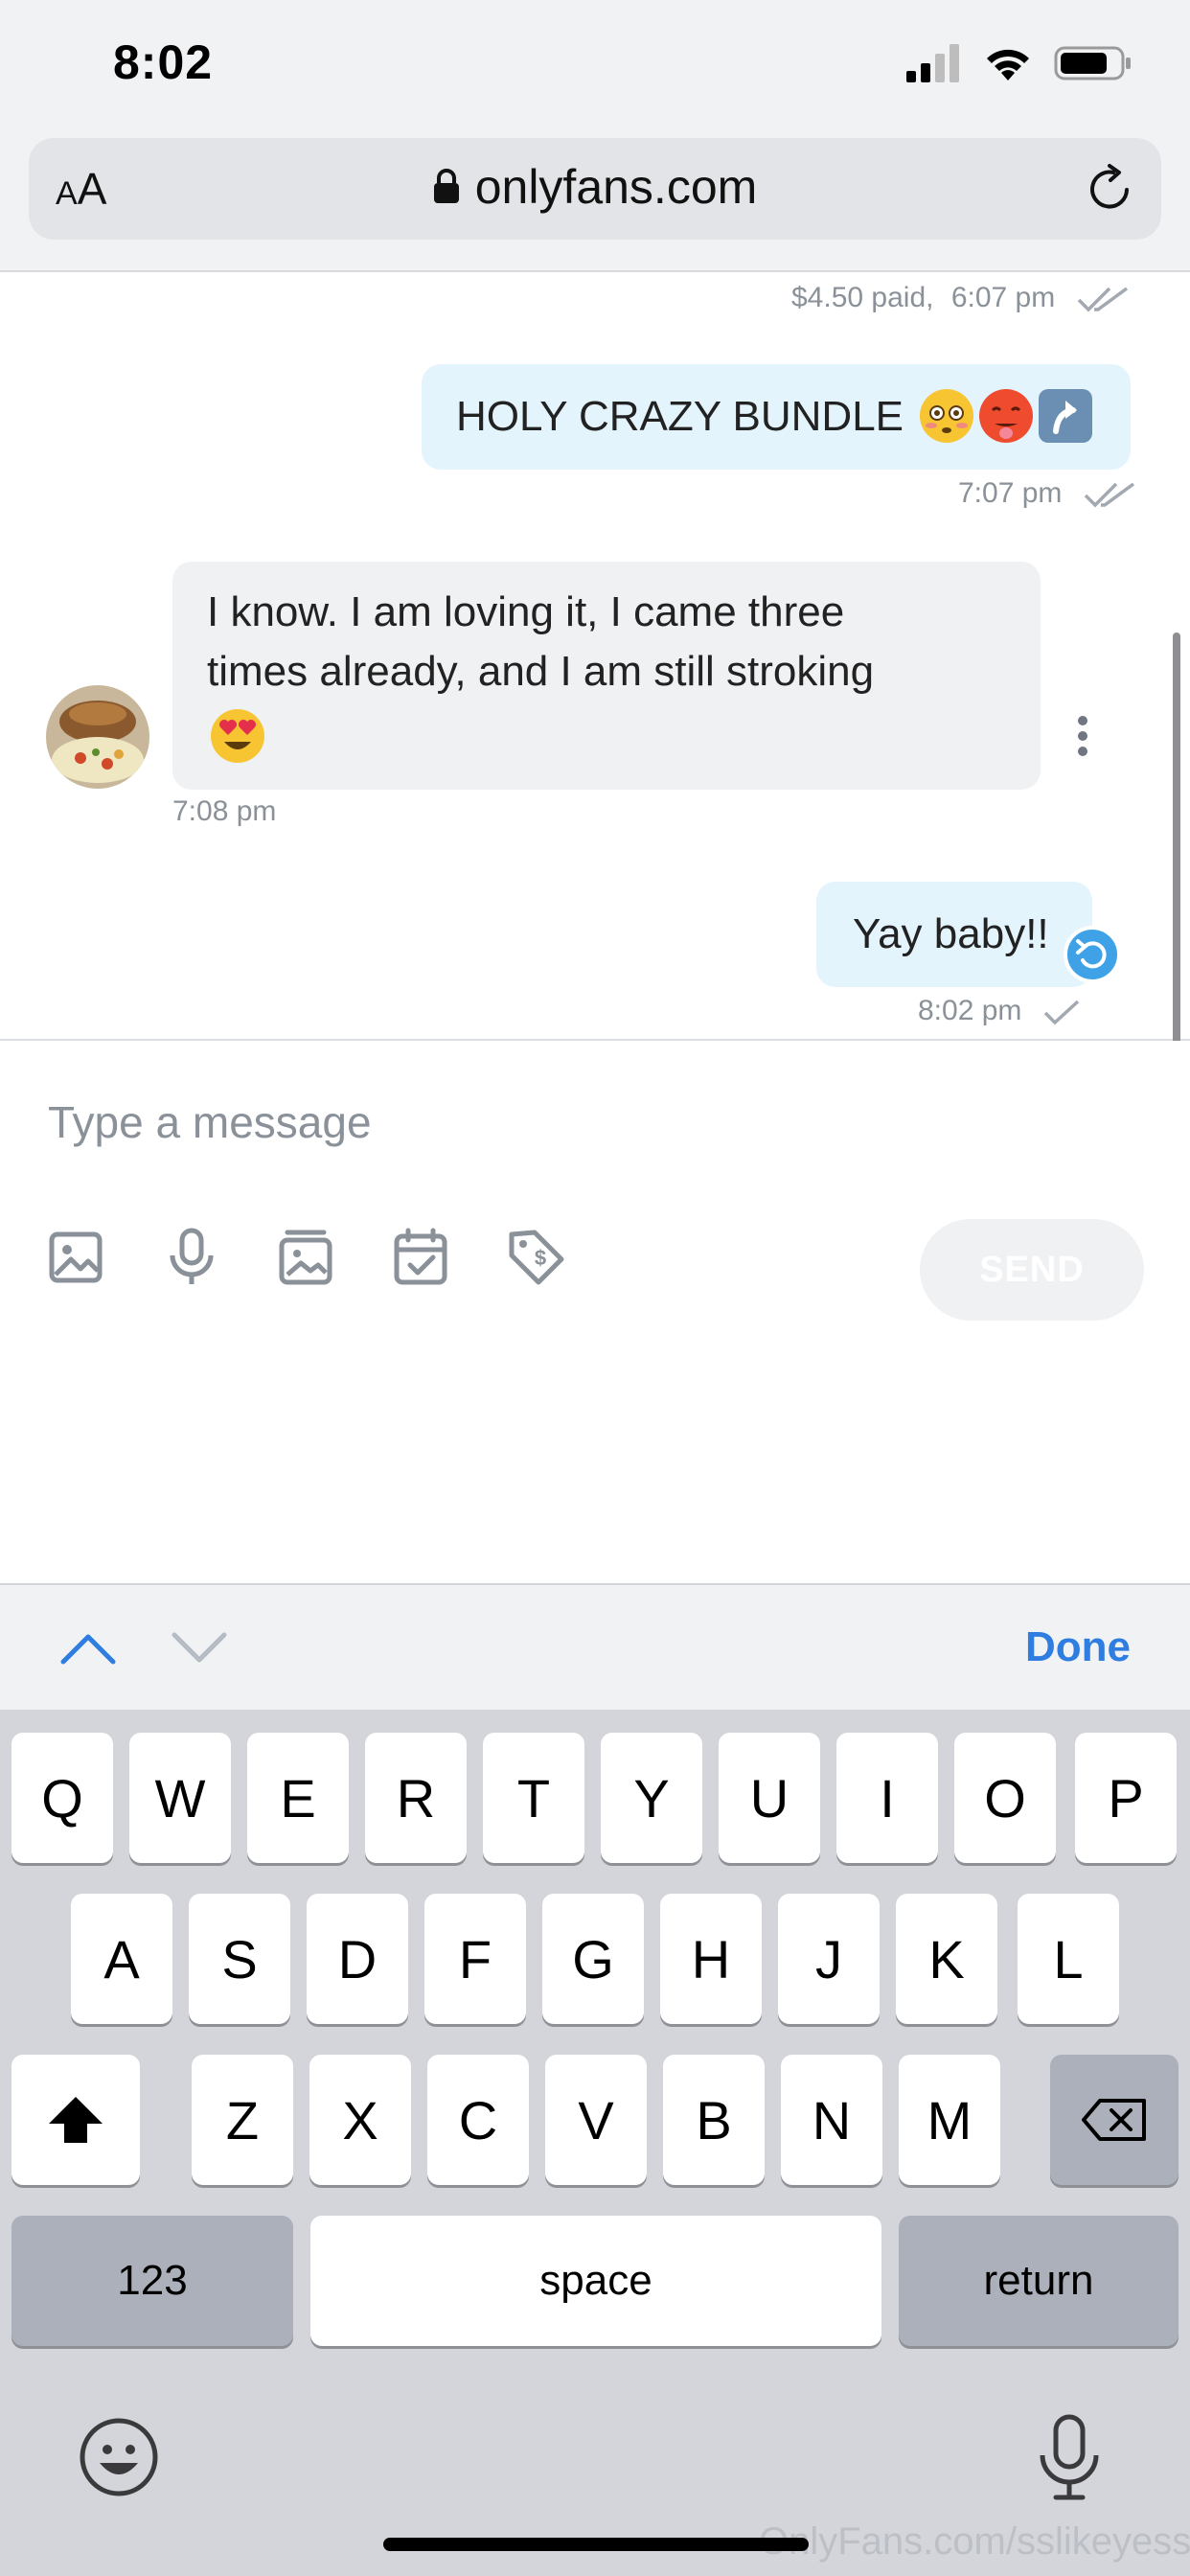 This screenshot has width=1190, height=2576. I want to click on shift-icon, so click(76, 2120).